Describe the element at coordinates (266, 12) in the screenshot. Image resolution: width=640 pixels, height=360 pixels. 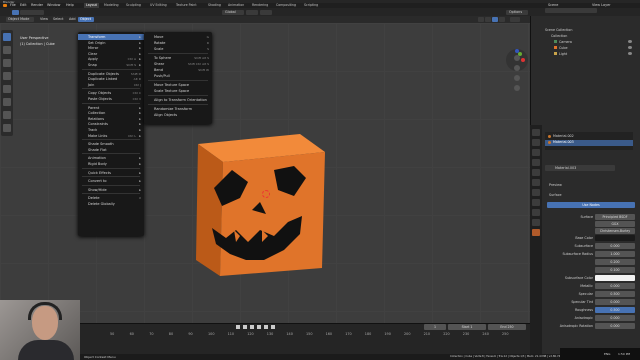
I see `proportional-toggle` at that location.